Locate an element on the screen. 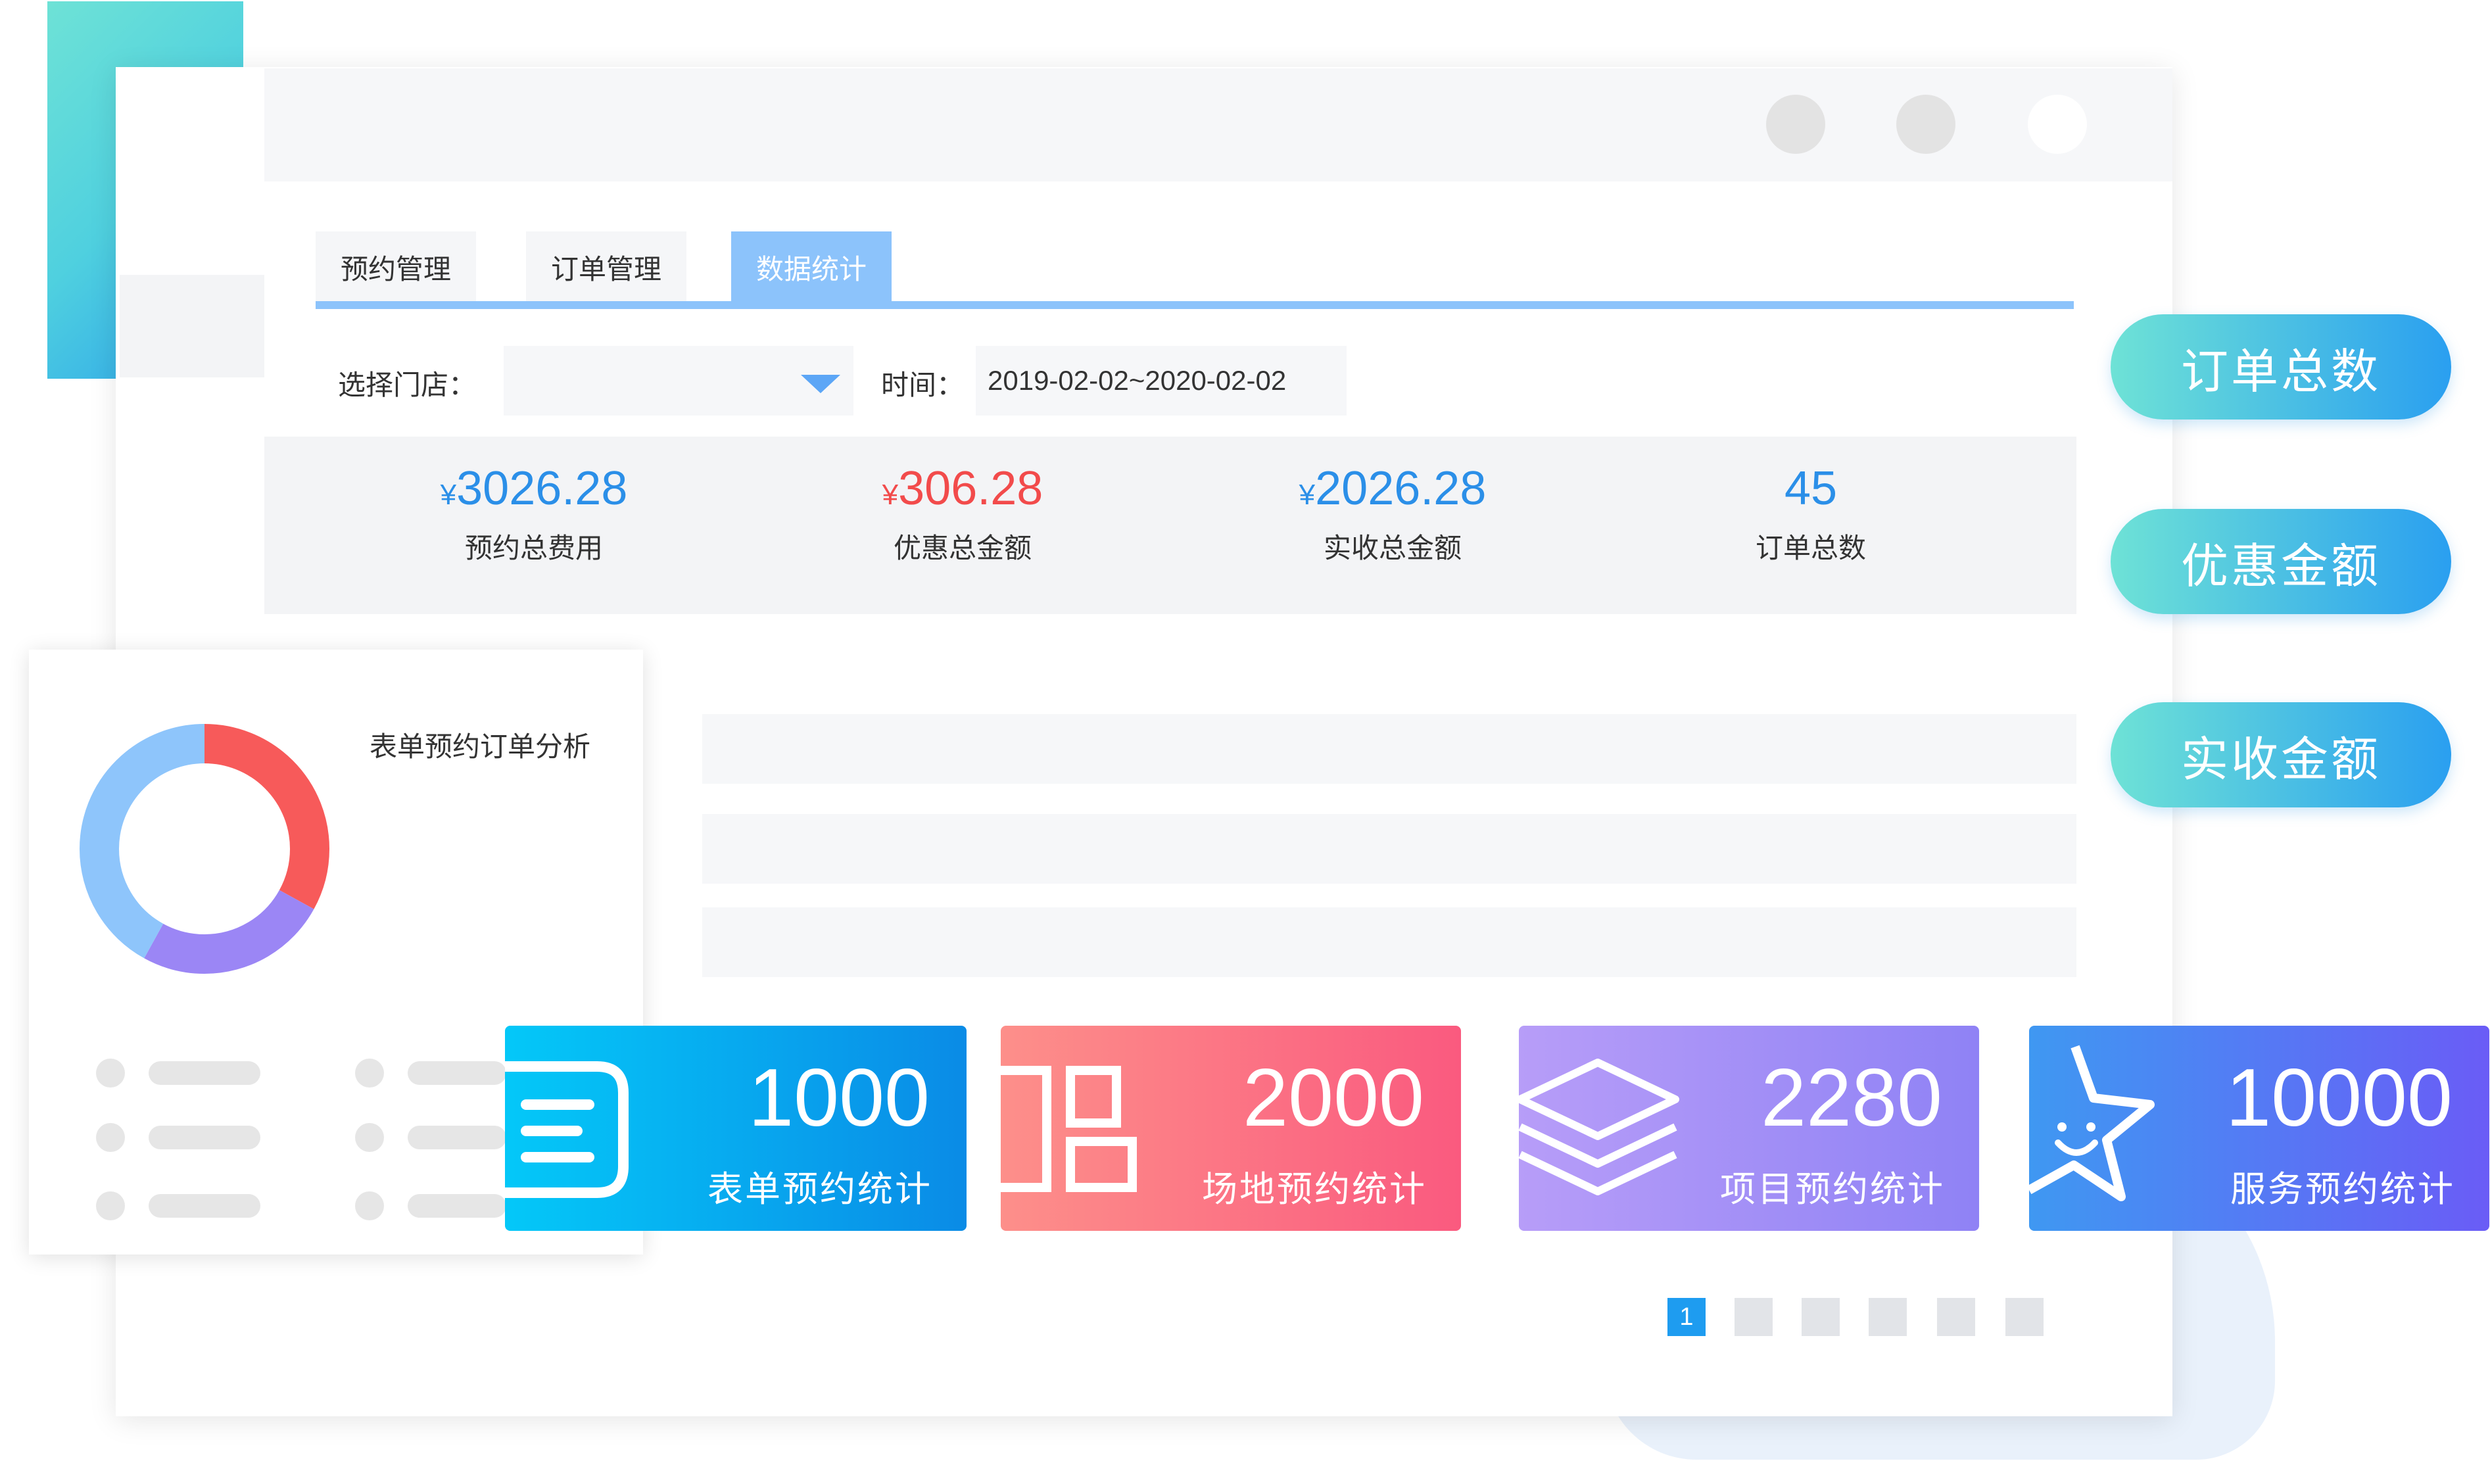 This screenshot has width=2490, height=1484. stat-value: ¥3026.28 is located at coordinates (534, 488).